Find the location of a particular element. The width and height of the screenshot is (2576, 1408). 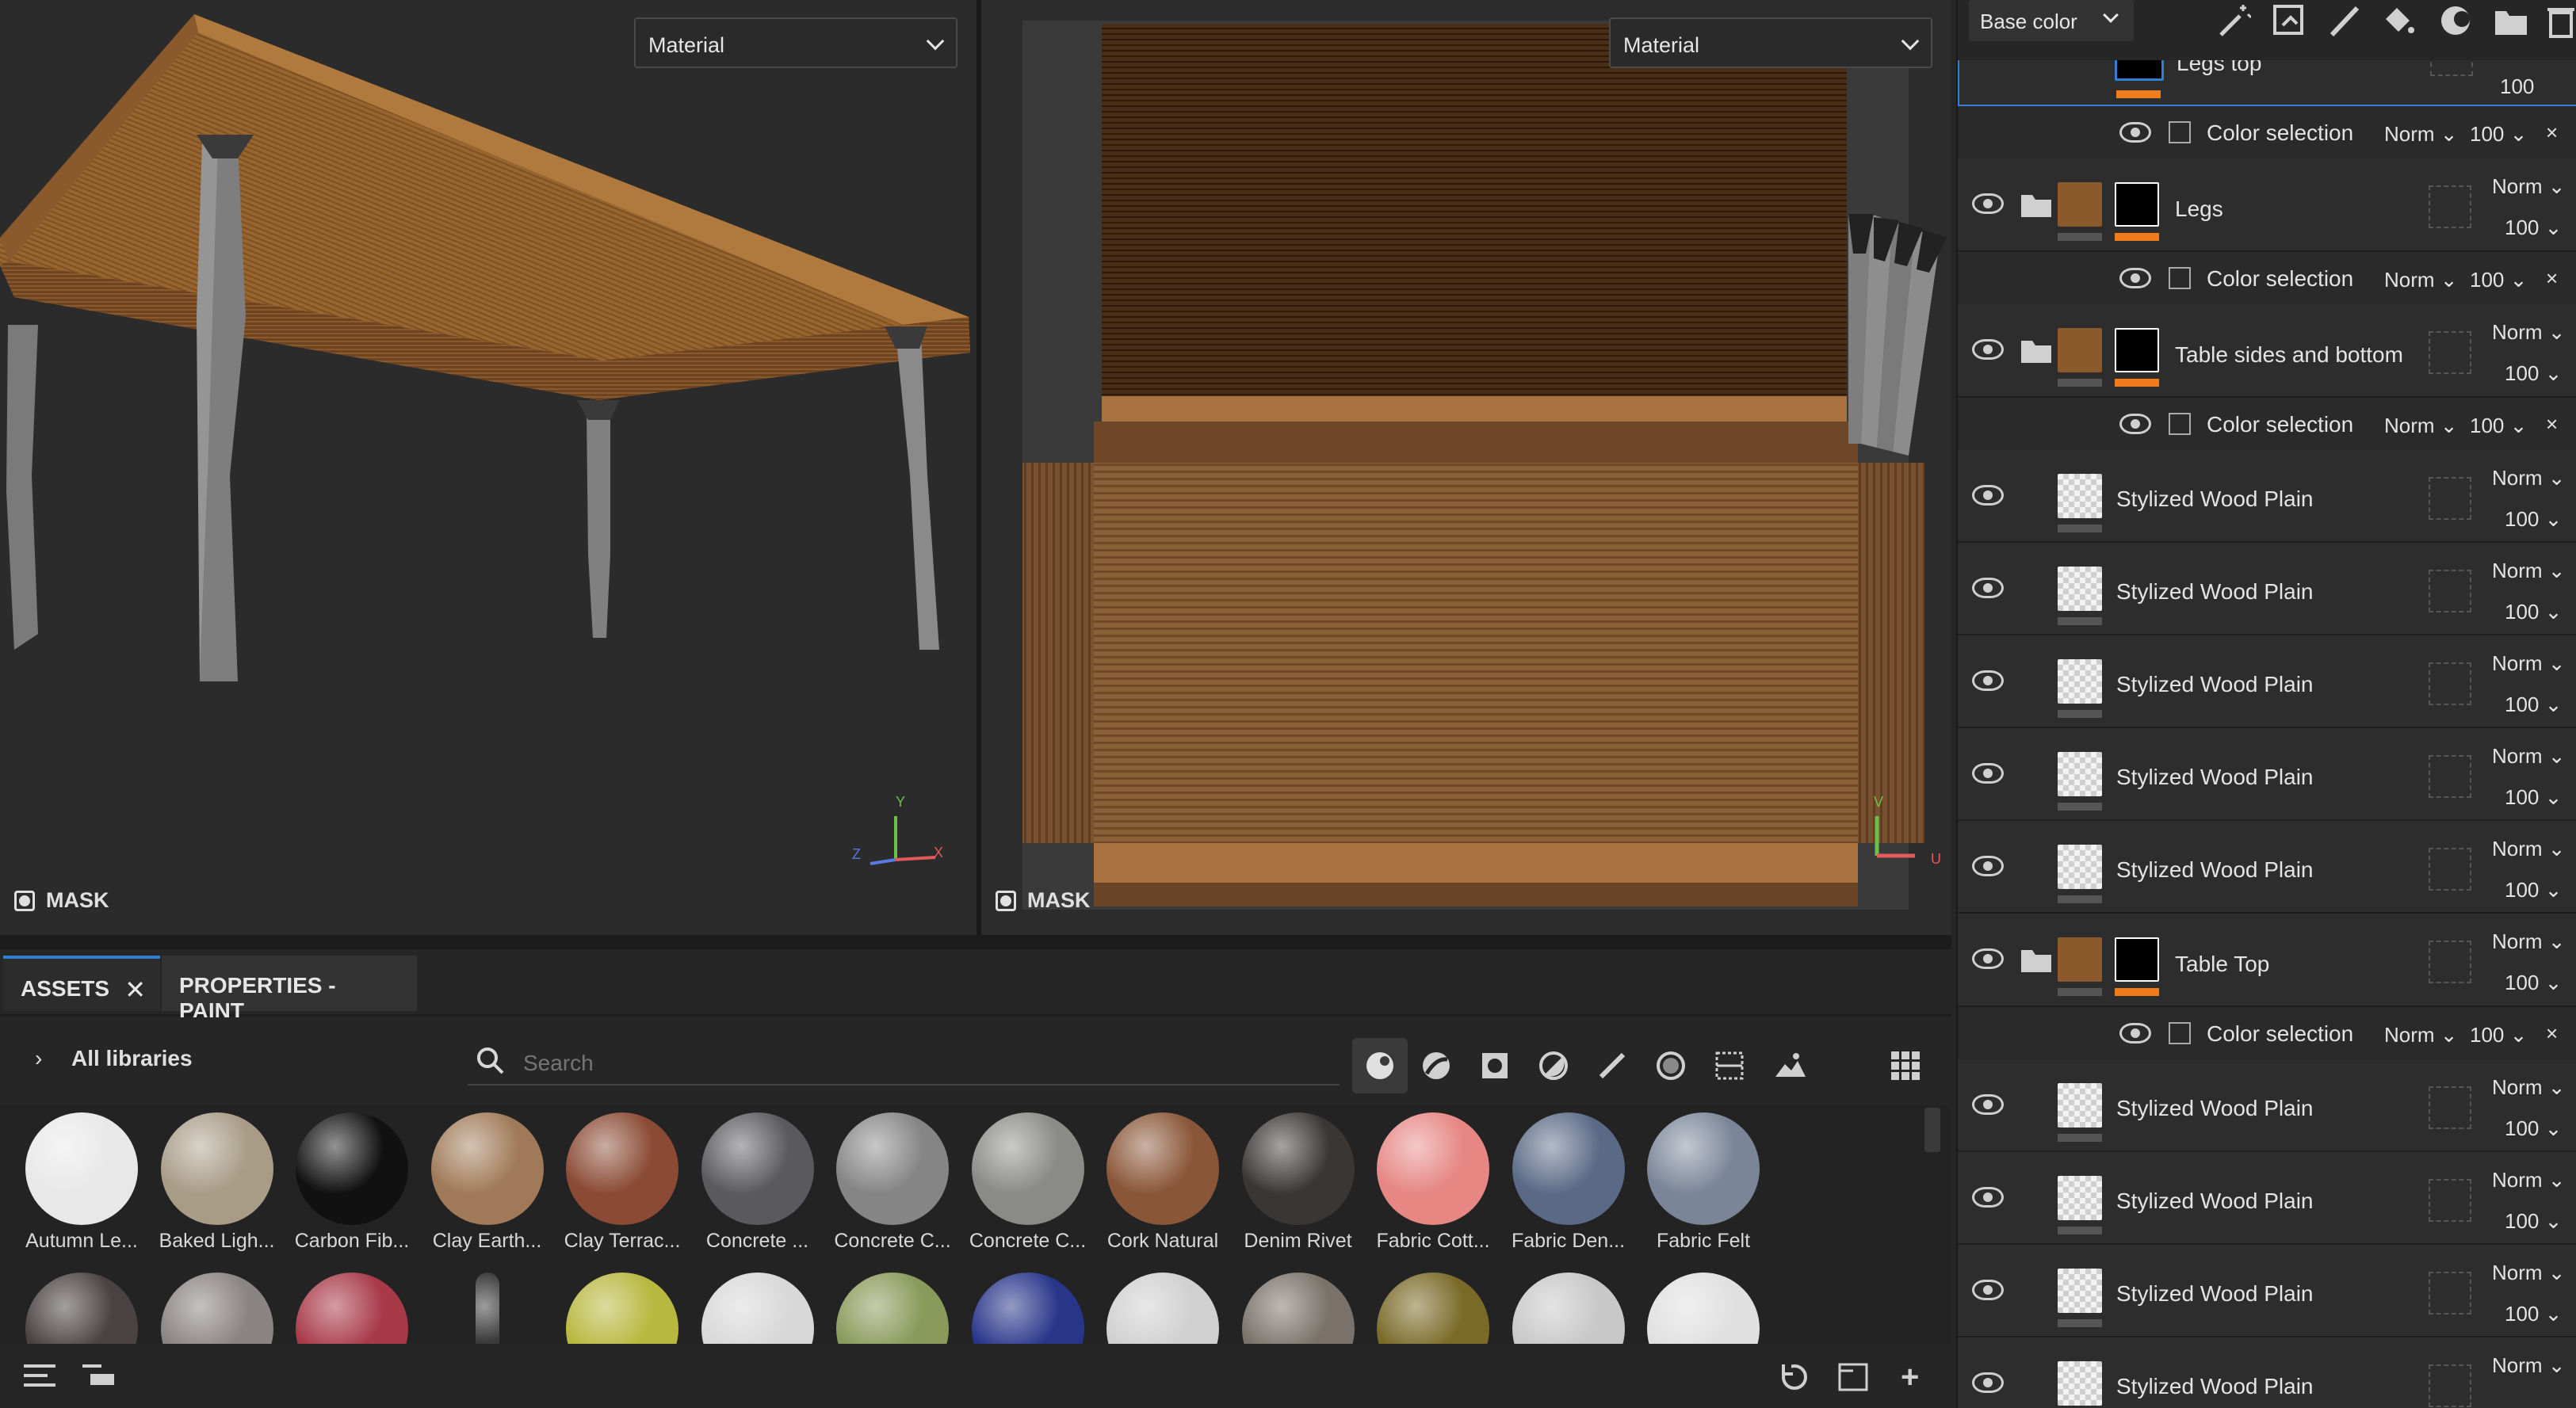

sort-icon is located at coordinates (99, 1377).